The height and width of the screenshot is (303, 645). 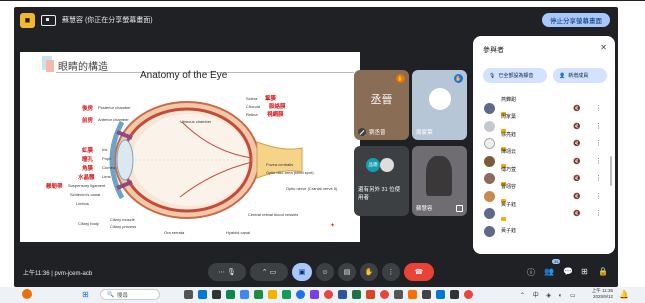 What do you see at coordinates (253, 106) in the screenshot?
I see `label-choroid: Choroid` at bounding box center [253, 106].